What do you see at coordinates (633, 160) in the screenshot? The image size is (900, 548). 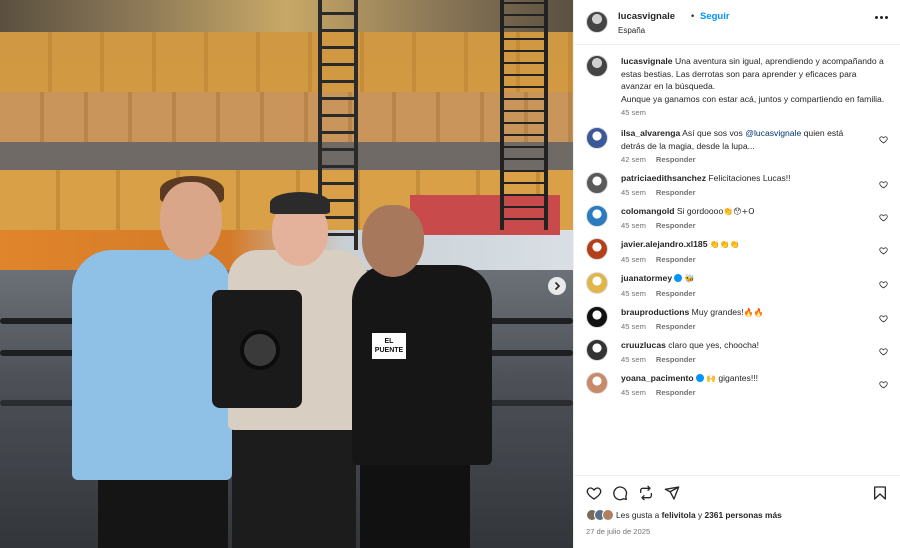 I see `comment-time: 42 sem` at bounding box center [633, 160].